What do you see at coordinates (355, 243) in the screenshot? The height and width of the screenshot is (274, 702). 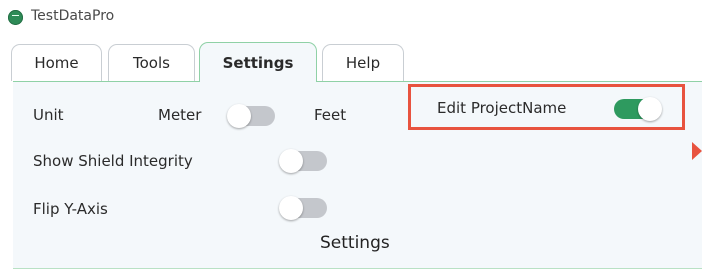 I see `settings-group-label: Settings` at bounding box center [355, 243].